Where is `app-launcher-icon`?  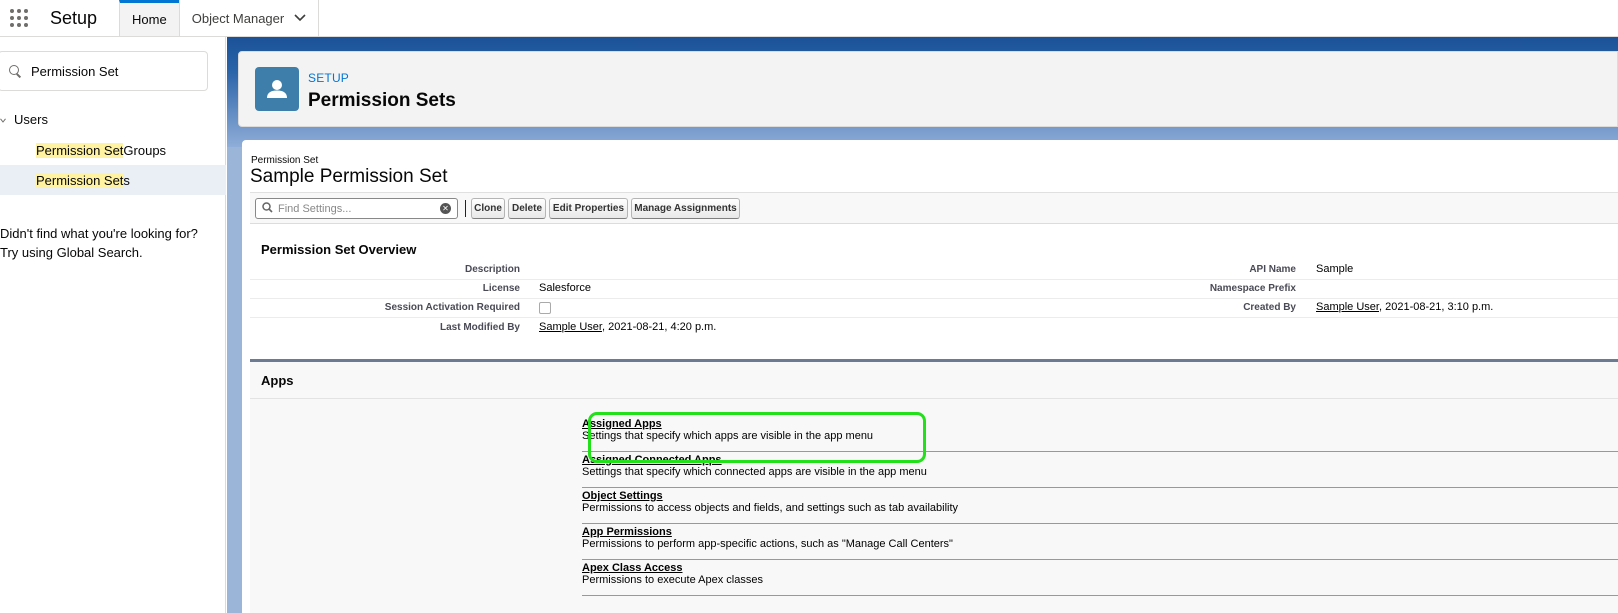
app-launcher-icon is located at coordinates (17, 18).